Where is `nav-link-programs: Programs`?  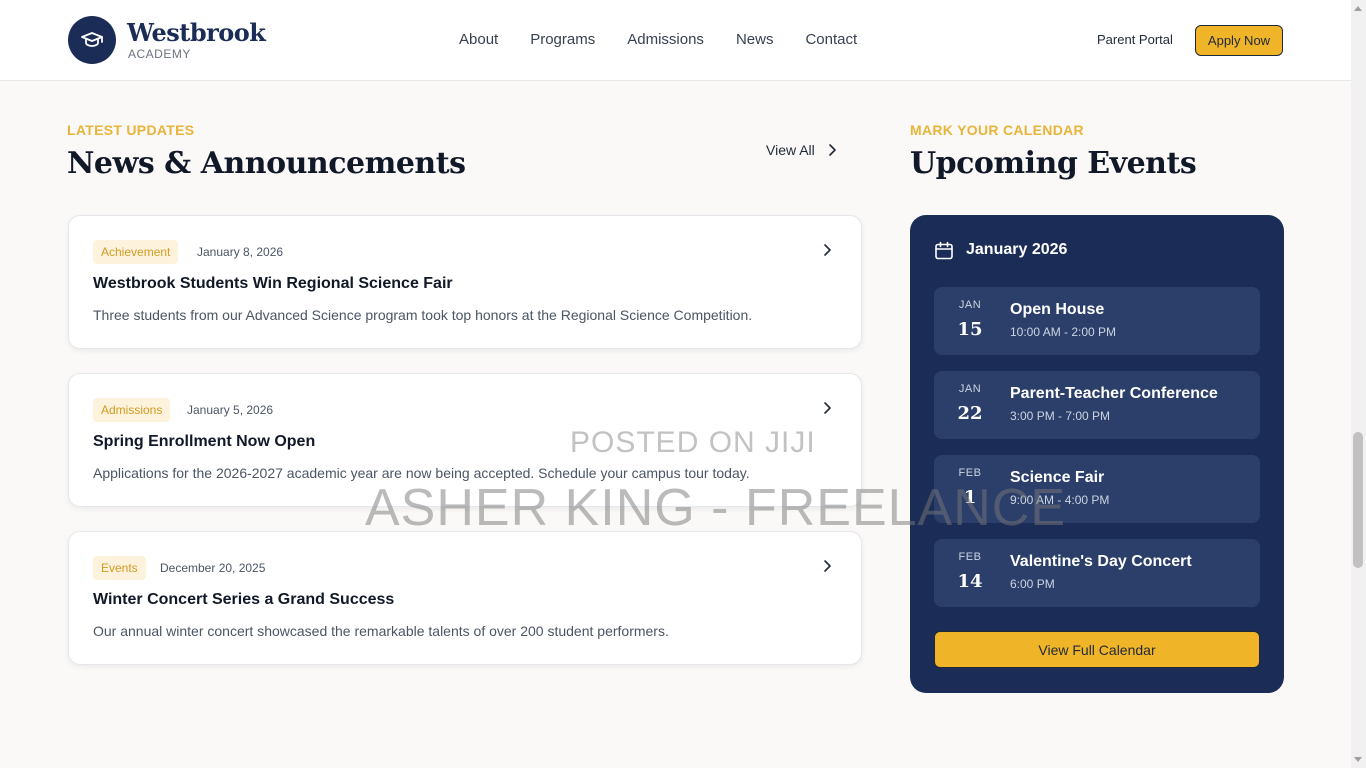
nav-link-programs: Programs is located at coordinates (562, 39).